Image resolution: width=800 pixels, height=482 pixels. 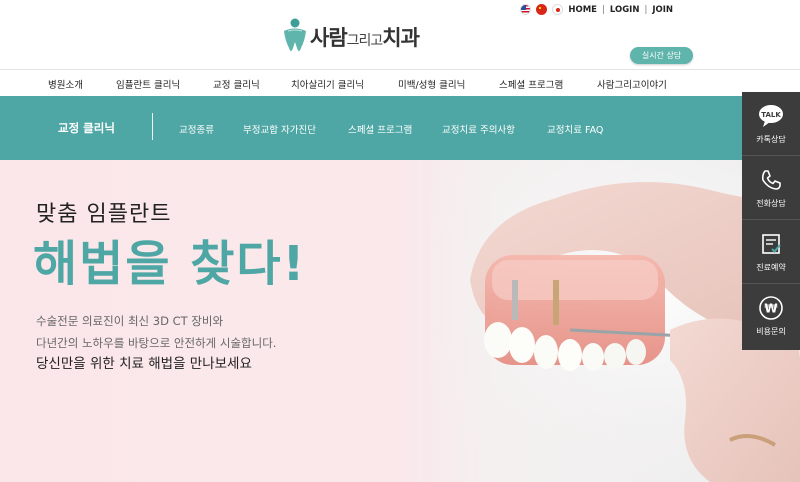 What do you see at coordinates (327, 84) in the screenshot?
I see `nav-item-tooth-saving: 치아살리기 클리닉` at bounding box center [327, 84].